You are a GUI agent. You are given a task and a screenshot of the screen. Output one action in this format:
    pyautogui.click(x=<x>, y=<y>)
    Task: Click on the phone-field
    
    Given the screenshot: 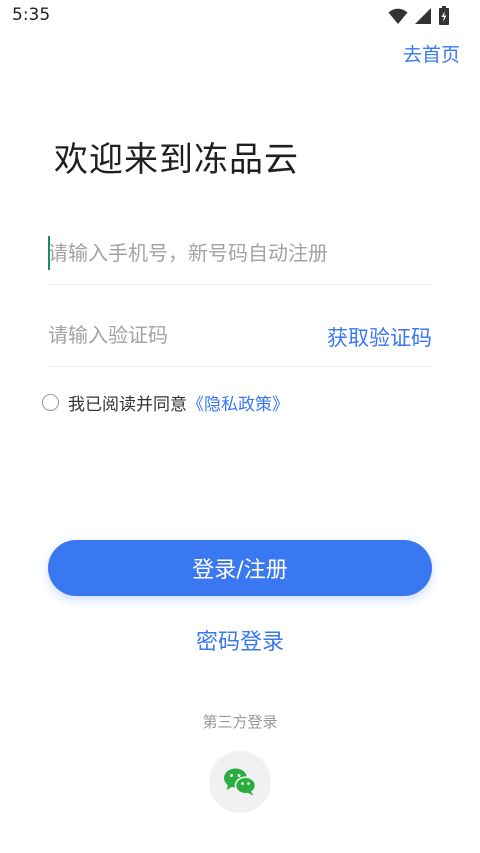 What is the action you would take?
    pyautogui.click(x=240, y=253)
    